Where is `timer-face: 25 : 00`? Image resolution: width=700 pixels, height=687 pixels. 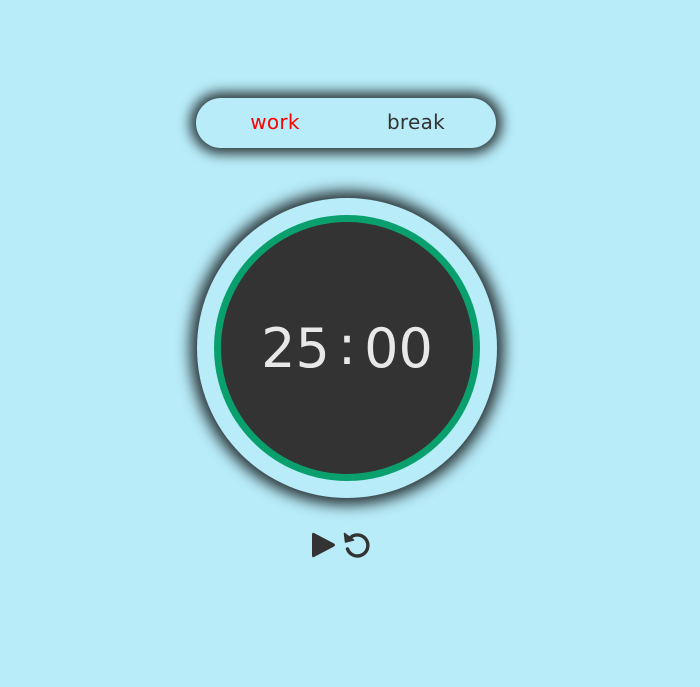
timer-face: 25 : 00 is located at coordinates (347, 348).